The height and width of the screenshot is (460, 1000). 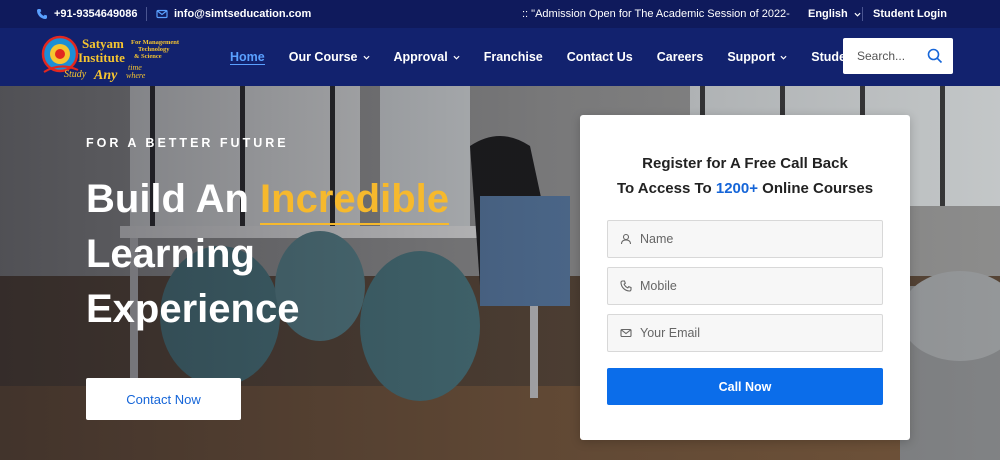 I want to click on student-login-link: Student Login, so click(x=910, y=14).